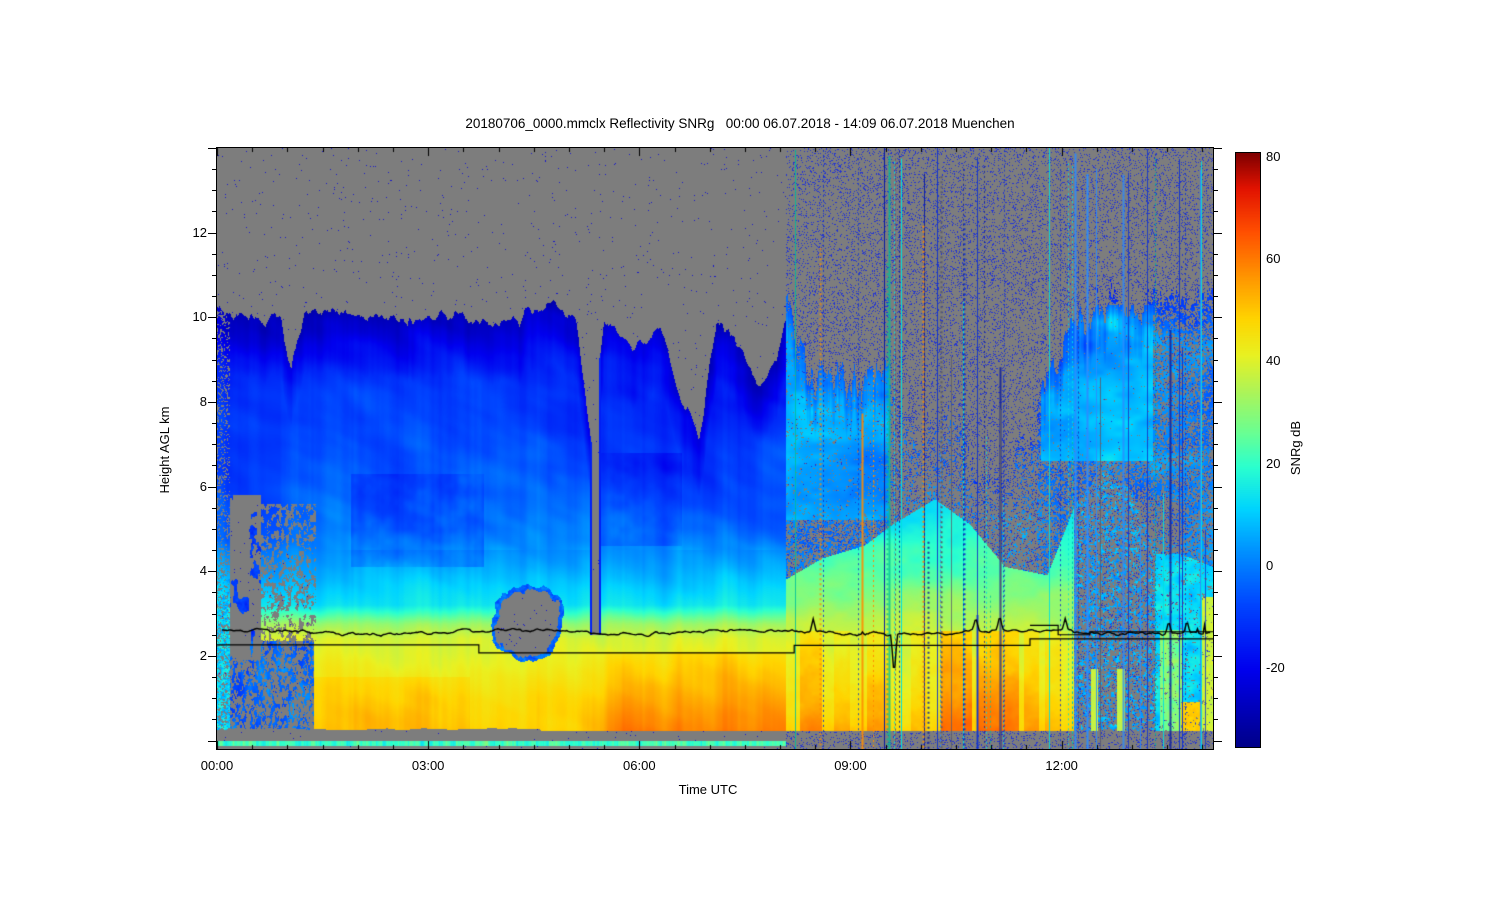  Describe the element at coordinates (1248, 450) in the screenshot. I see `colorbar` at that location.